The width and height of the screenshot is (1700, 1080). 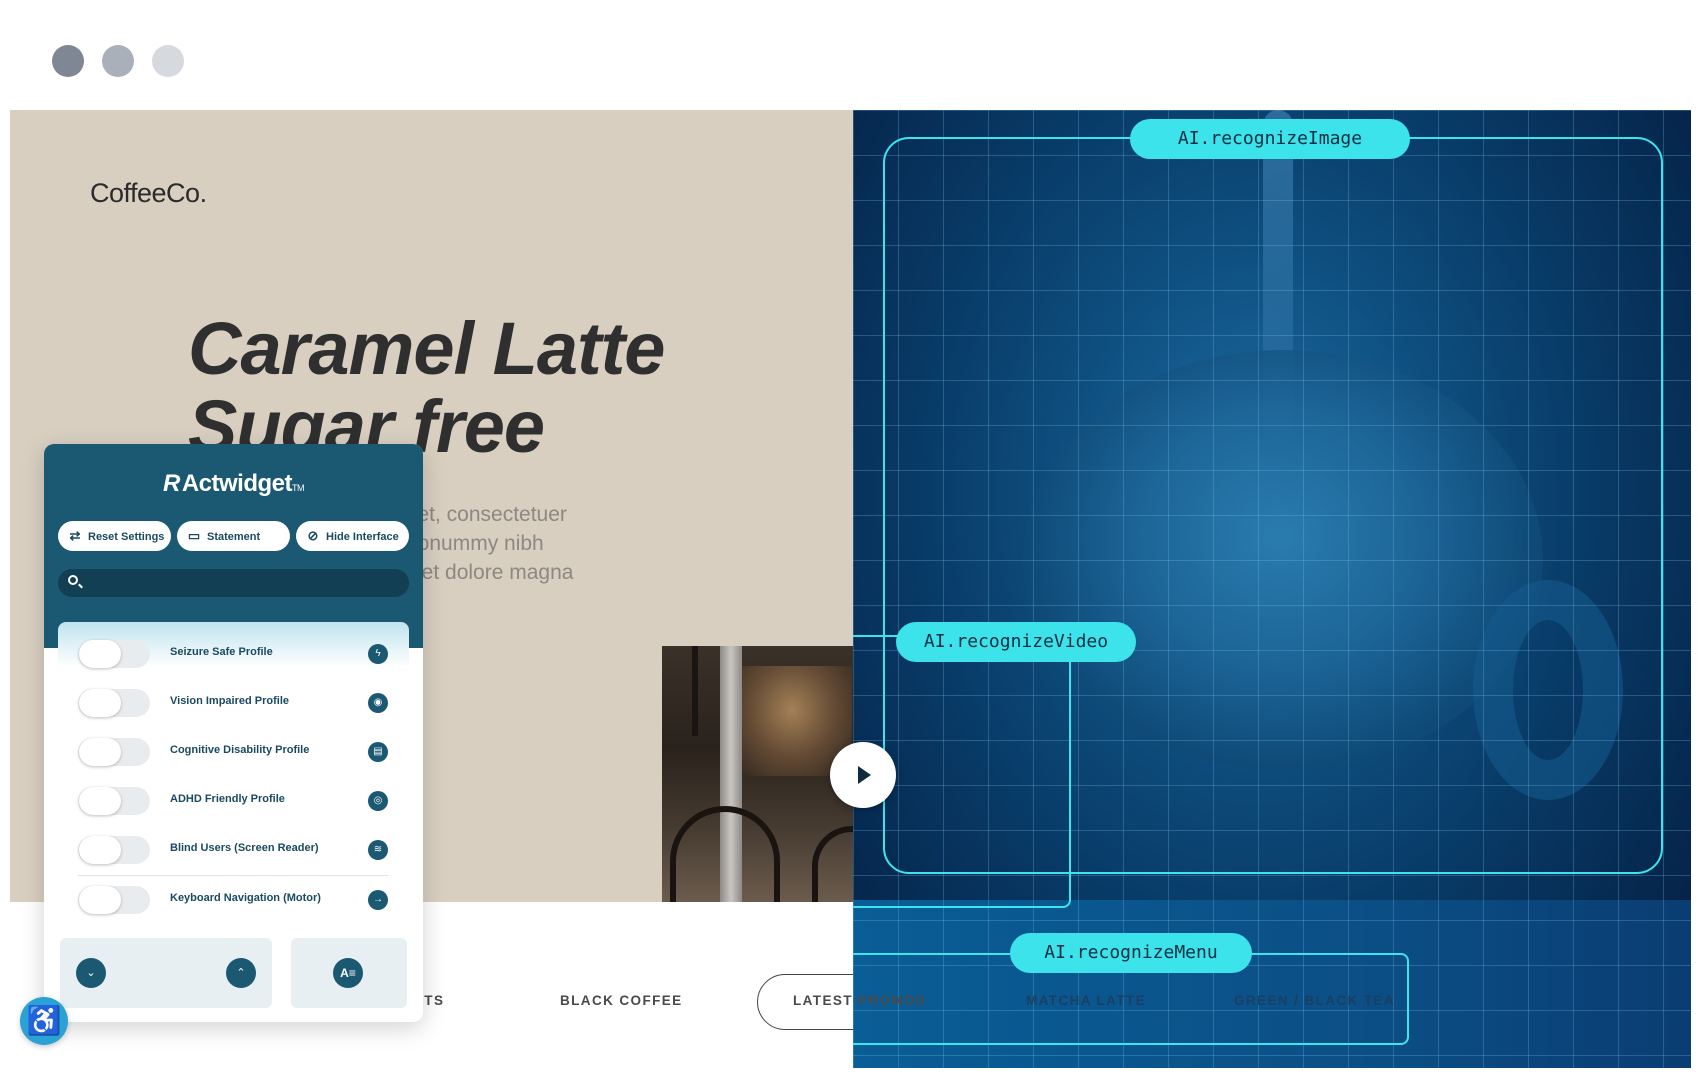 I want to click on profile-row-blind: Blind Users (Screen Reader) ≋, so click(x=233, y=850).